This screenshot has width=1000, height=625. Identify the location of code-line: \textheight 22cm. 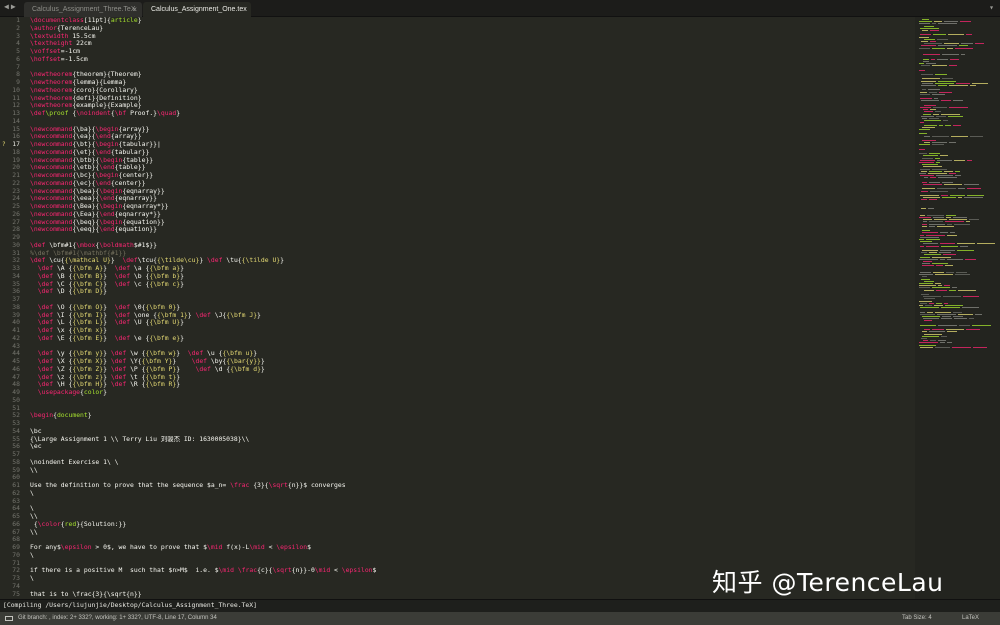
(470, 44).